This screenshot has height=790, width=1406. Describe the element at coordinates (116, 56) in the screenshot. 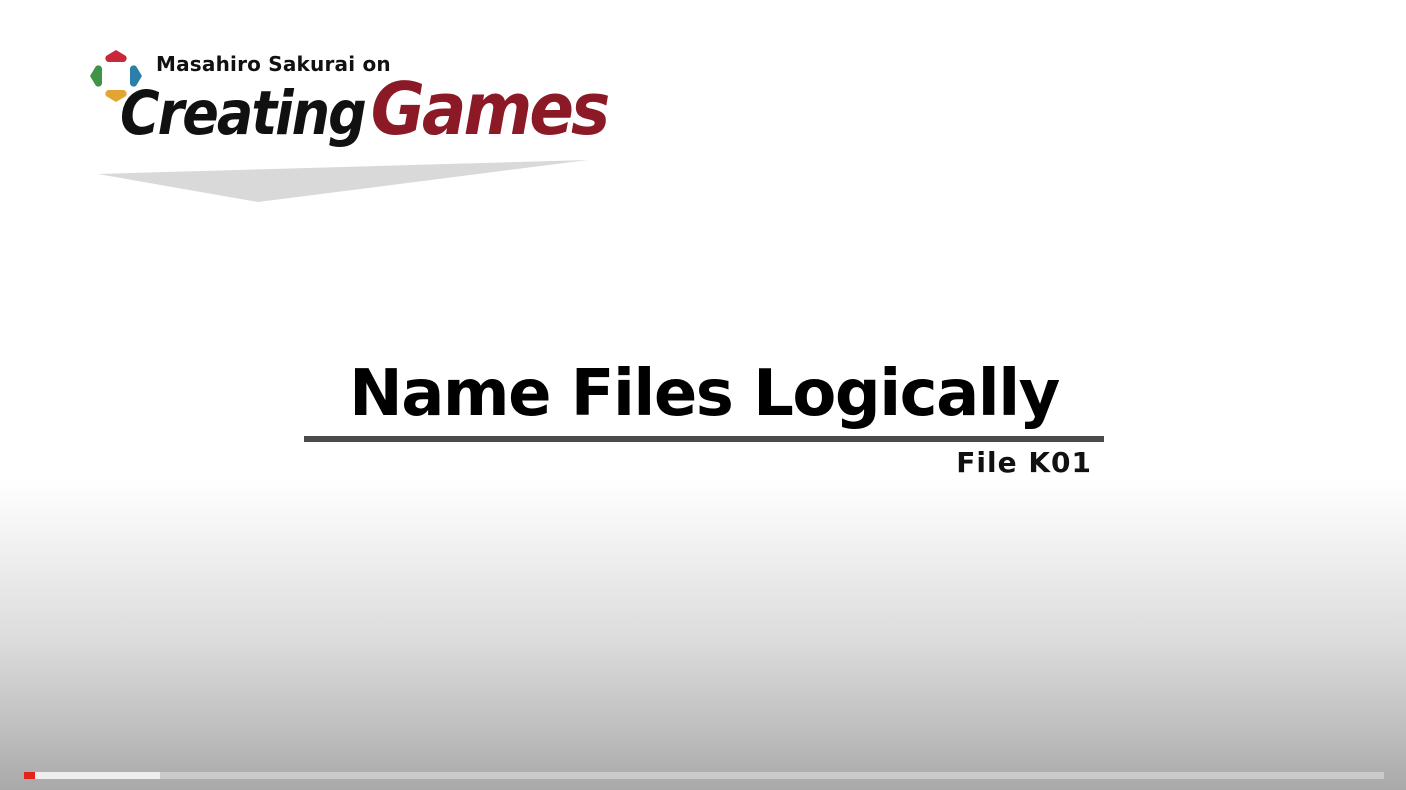

I see `dpad-up-shape` at that location.